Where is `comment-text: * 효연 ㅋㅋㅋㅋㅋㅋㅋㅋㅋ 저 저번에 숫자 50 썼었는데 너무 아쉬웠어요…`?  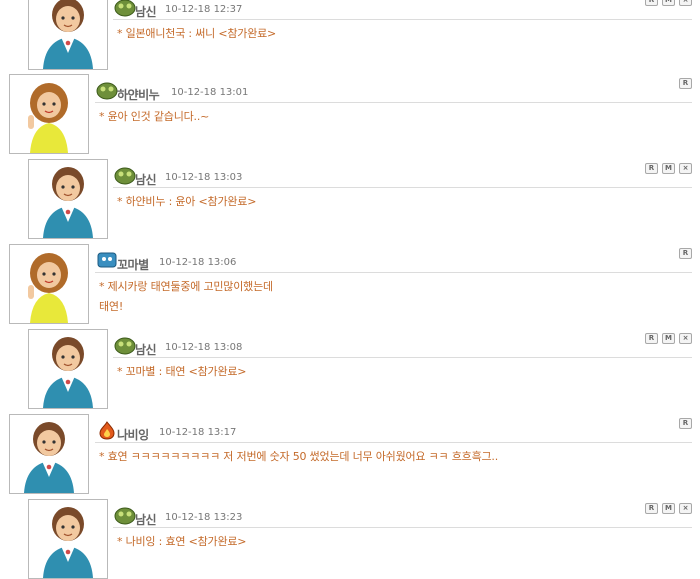
comment-text: * 효연 ㅋㅋㅋㅋㅋㅋㅋㅋㅋ 저 저번에 숫자 50 썼었는데 너무 아쉬웠어요… is located at coordinates (299, 456).